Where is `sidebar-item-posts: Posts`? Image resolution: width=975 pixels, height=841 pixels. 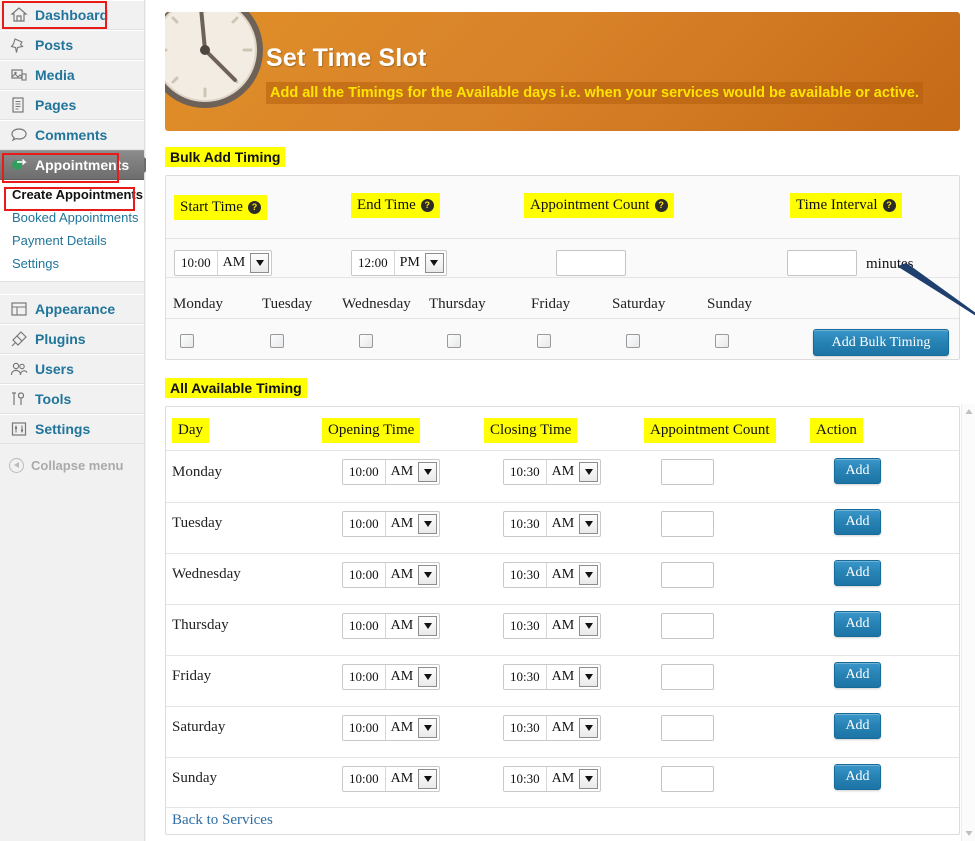
sidebar-item-posts: Posts is located at coordinates (72, 45).